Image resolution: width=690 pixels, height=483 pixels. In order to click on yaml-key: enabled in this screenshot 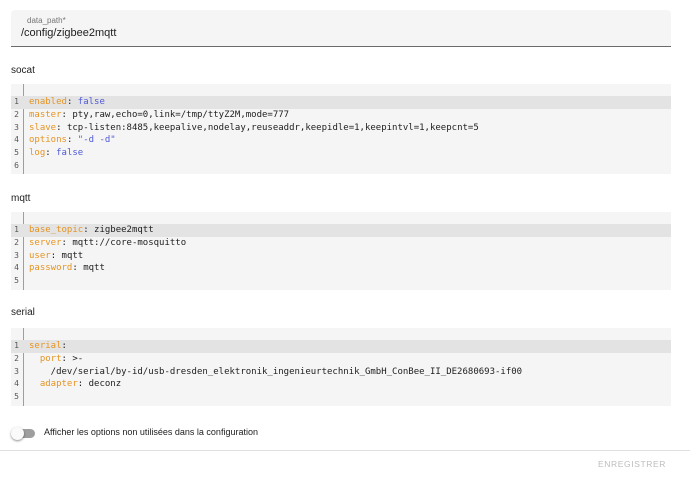, I will do `click(48, 102)`.